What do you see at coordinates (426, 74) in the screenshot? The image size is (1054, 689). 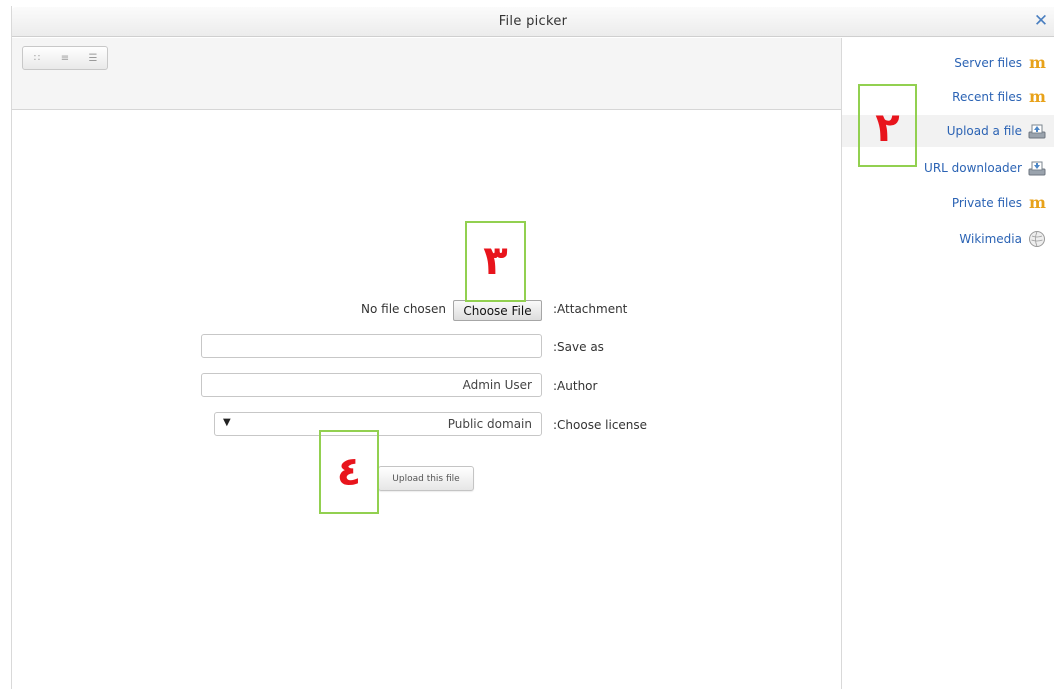 I see `file-picker-toolbar: ∷ ≡ ☰` at bounding box center [426, 74].